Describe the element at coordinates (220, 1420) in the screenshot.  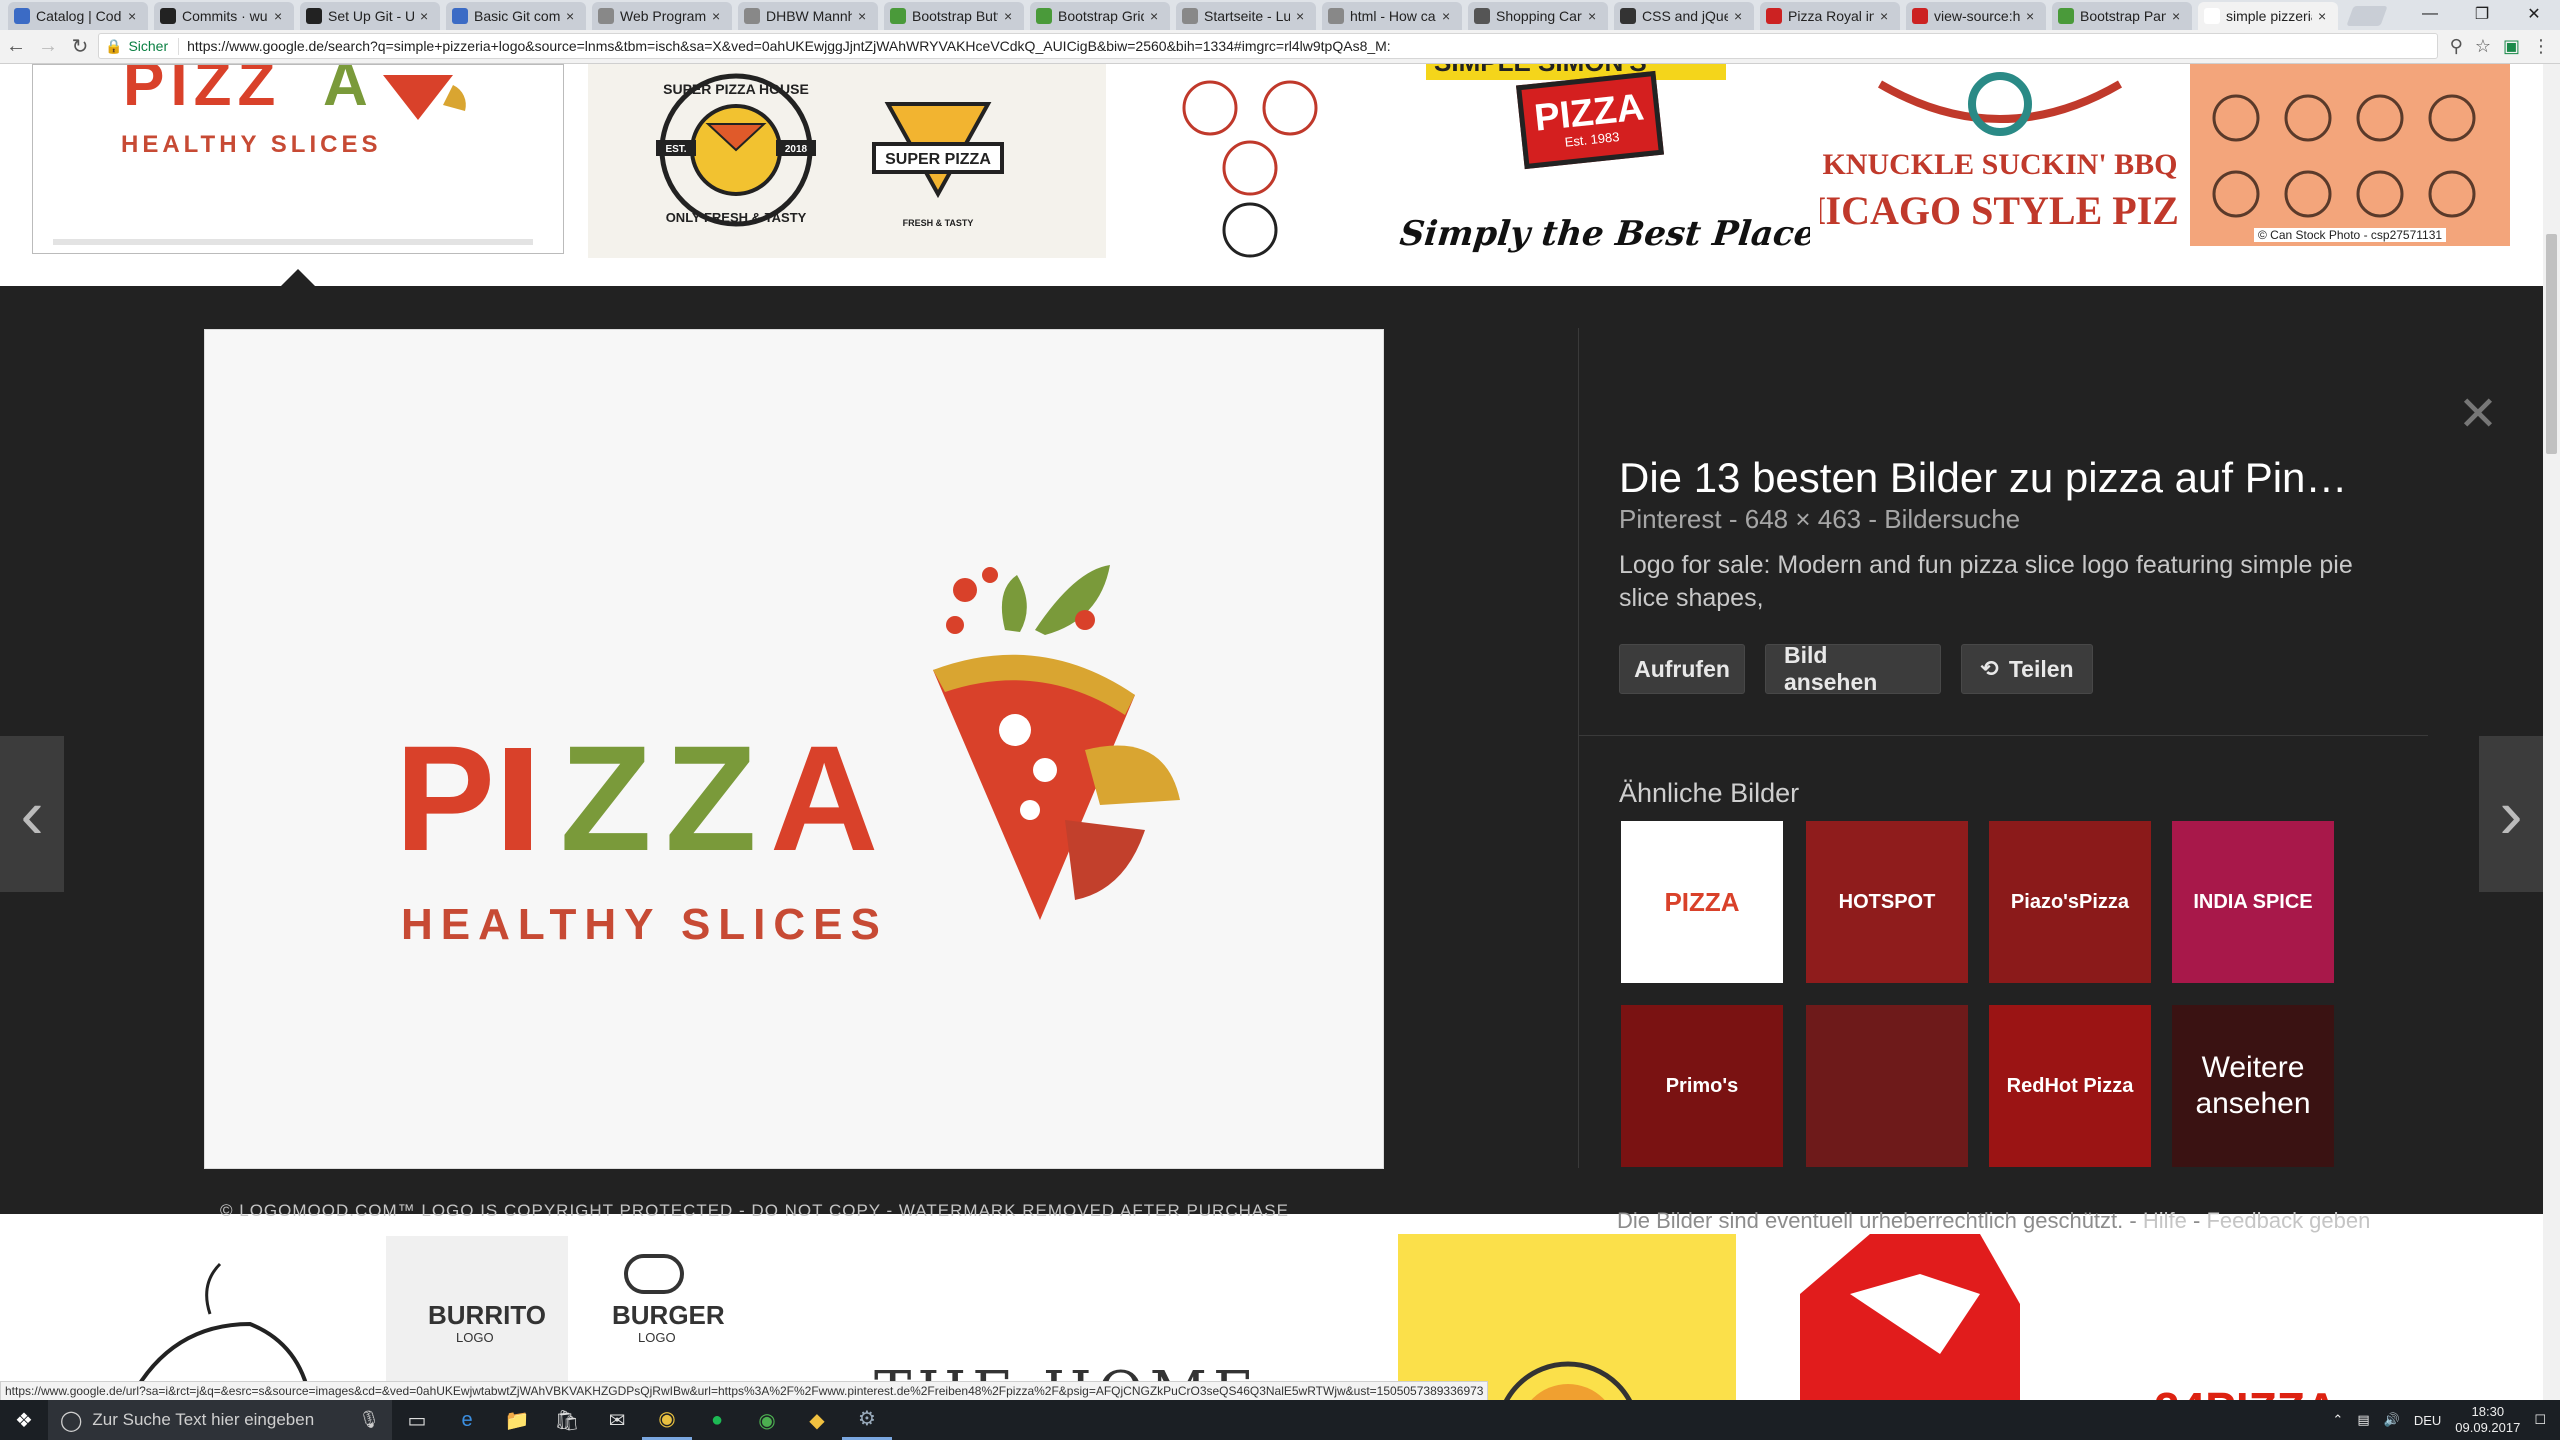
I see `taskbar-search: ◯ Zur Suche Text hier eingeben 🎙` at that location.